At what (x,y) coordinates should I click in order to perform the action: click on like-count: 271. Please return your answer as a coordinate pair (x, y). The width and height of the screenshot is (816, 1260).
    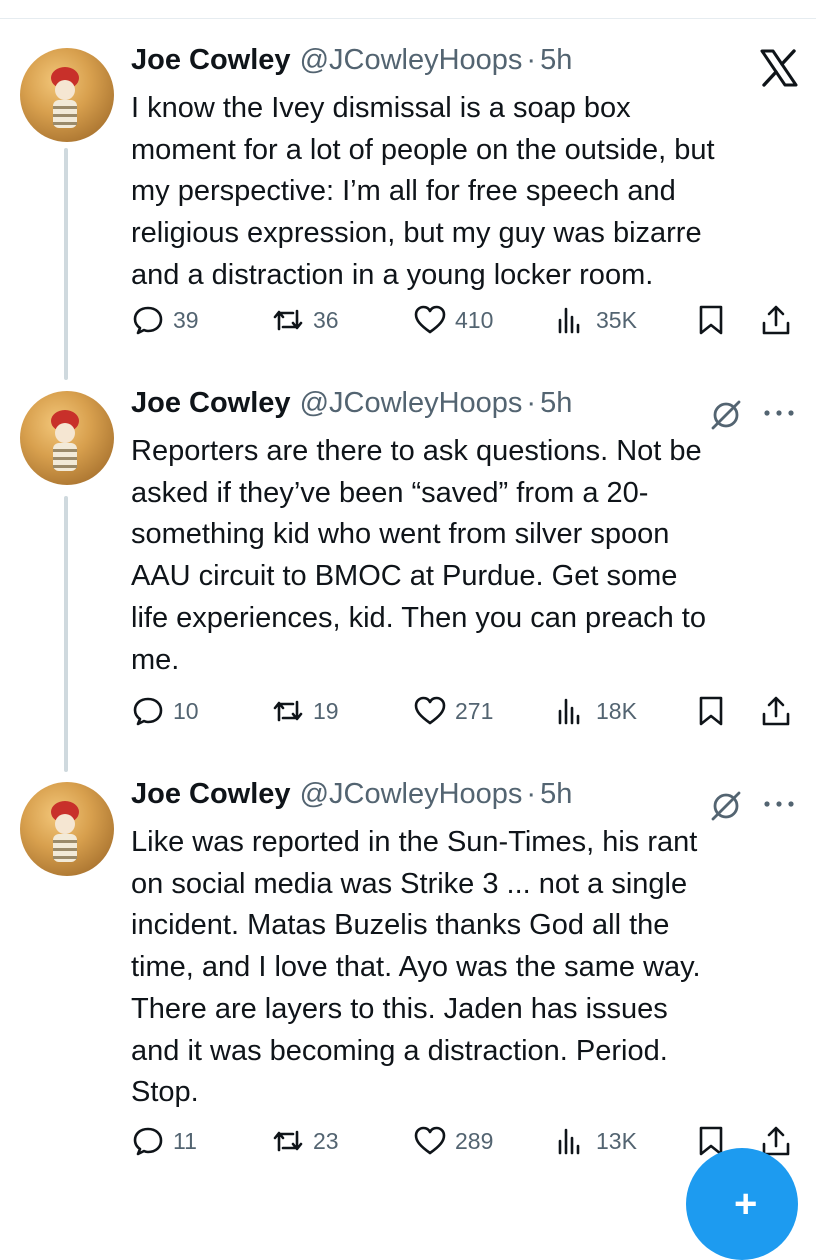
    Looking at the image, I should click on (474, 710).